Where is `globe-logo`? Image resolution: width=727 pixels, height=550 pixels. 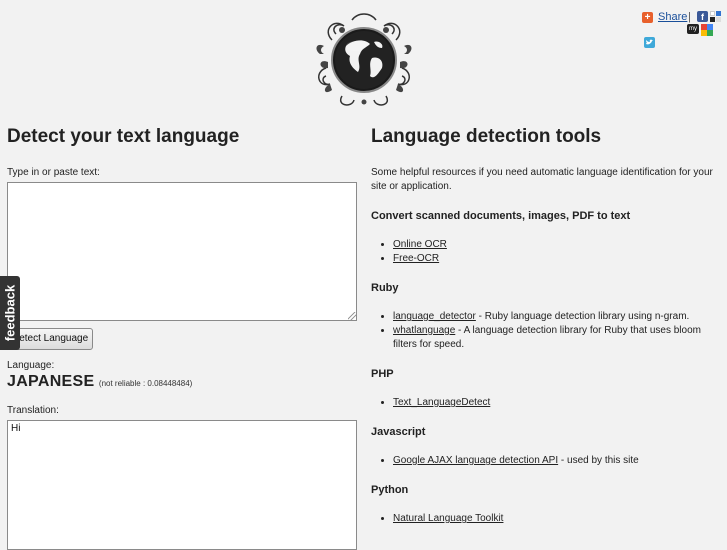 globe-logo is located at coordinates (364, 60).